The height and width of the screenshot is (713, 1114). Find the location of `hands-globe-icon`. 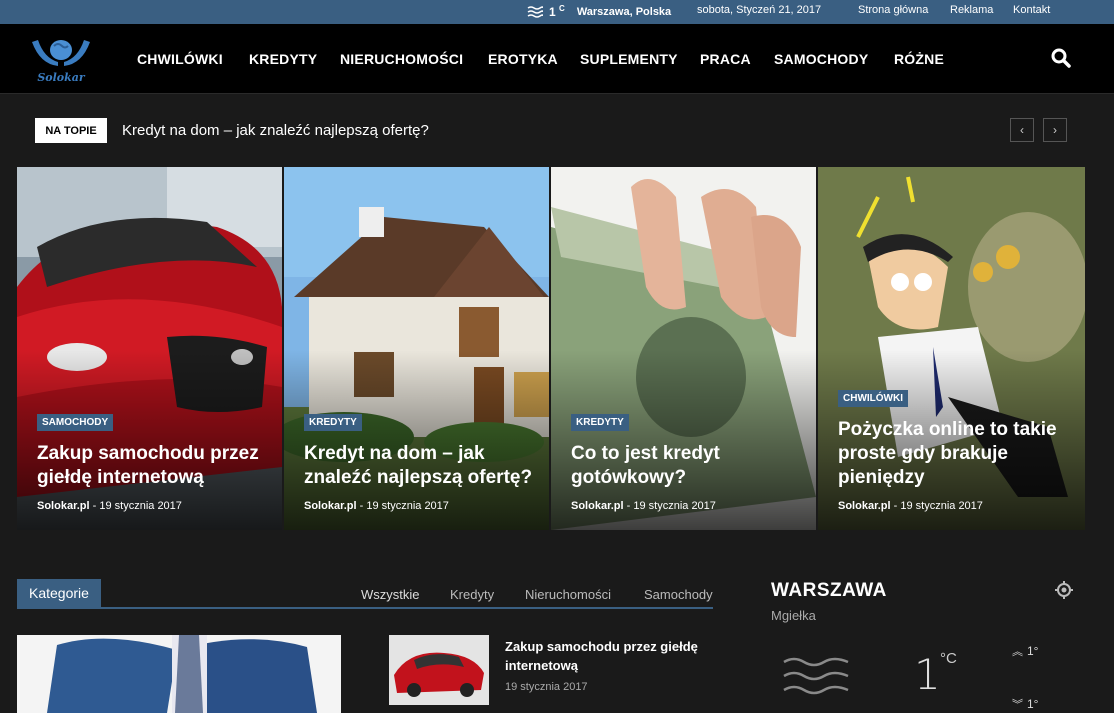

hands-globe-icon is located at coordinates (61, 53).